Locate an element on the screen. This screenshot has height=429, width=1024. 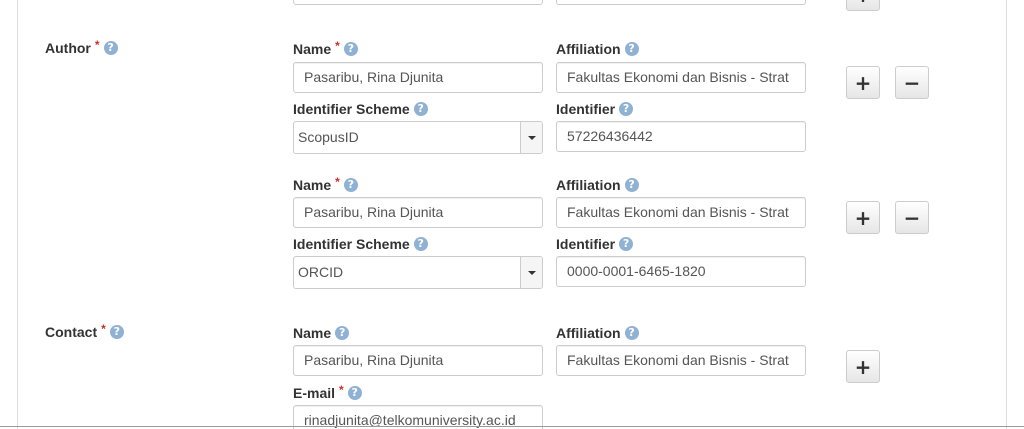
author-1-remove-button: − is located at coordinates (912, 82).